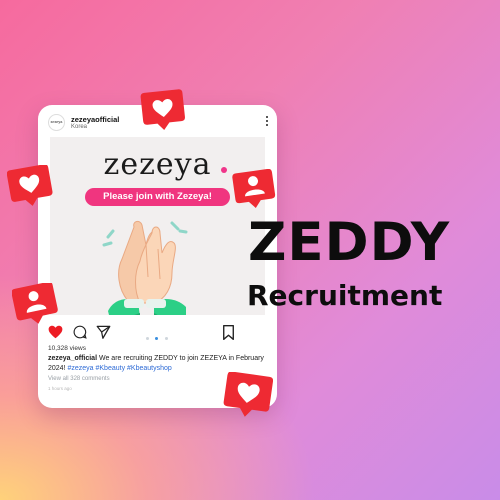 The width and height of the screenshot is (500, 500). I want to click on post-action-bar, so click(157, 332).